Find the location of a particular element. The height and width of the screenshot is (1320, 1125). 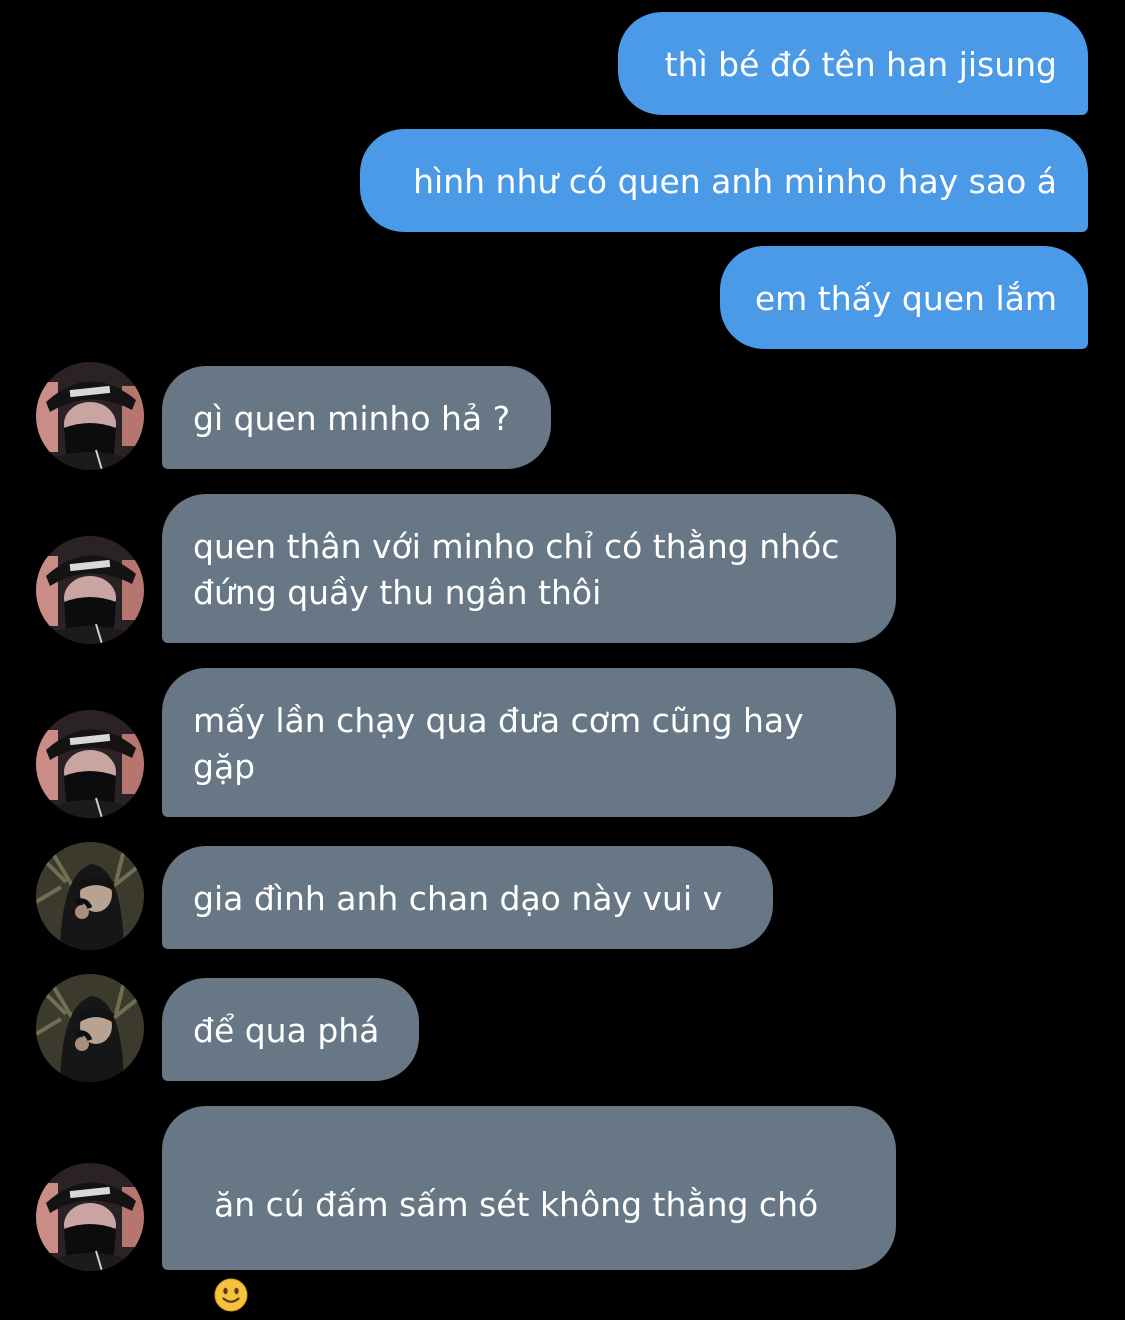

incoming-message-6: ăn cú đấm sấm sét không thằng chó is located at coordinates (529, 1209).